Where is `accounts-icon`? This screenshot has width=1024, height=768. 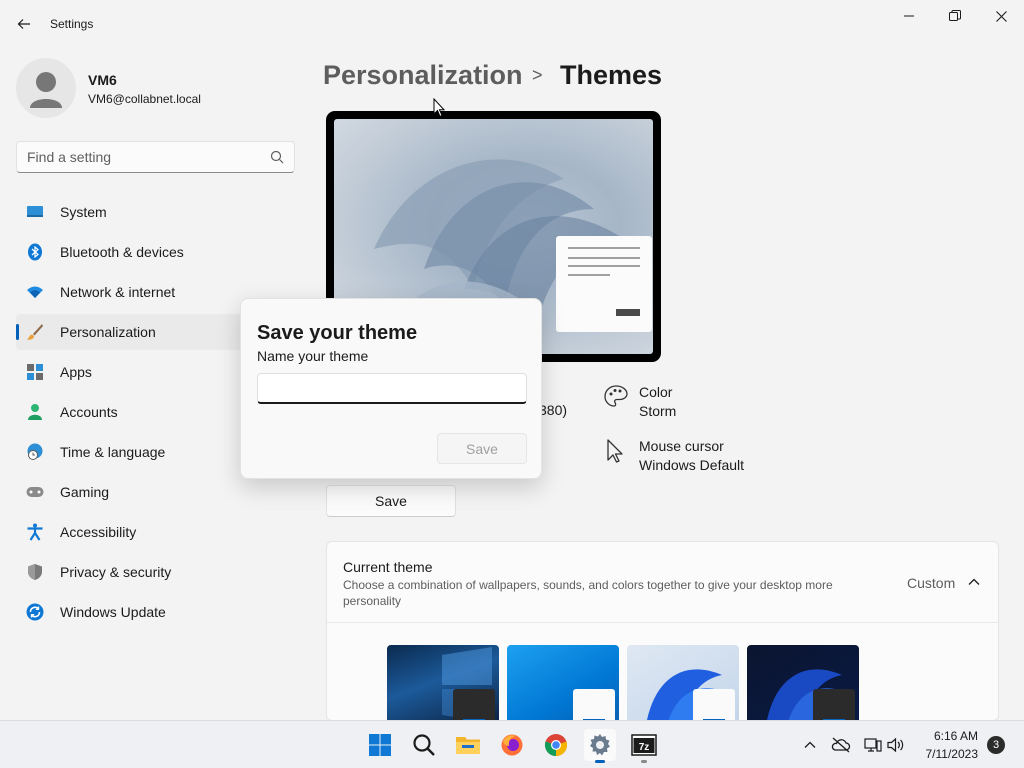
accounts-icon is located at coordinates (35, 412).